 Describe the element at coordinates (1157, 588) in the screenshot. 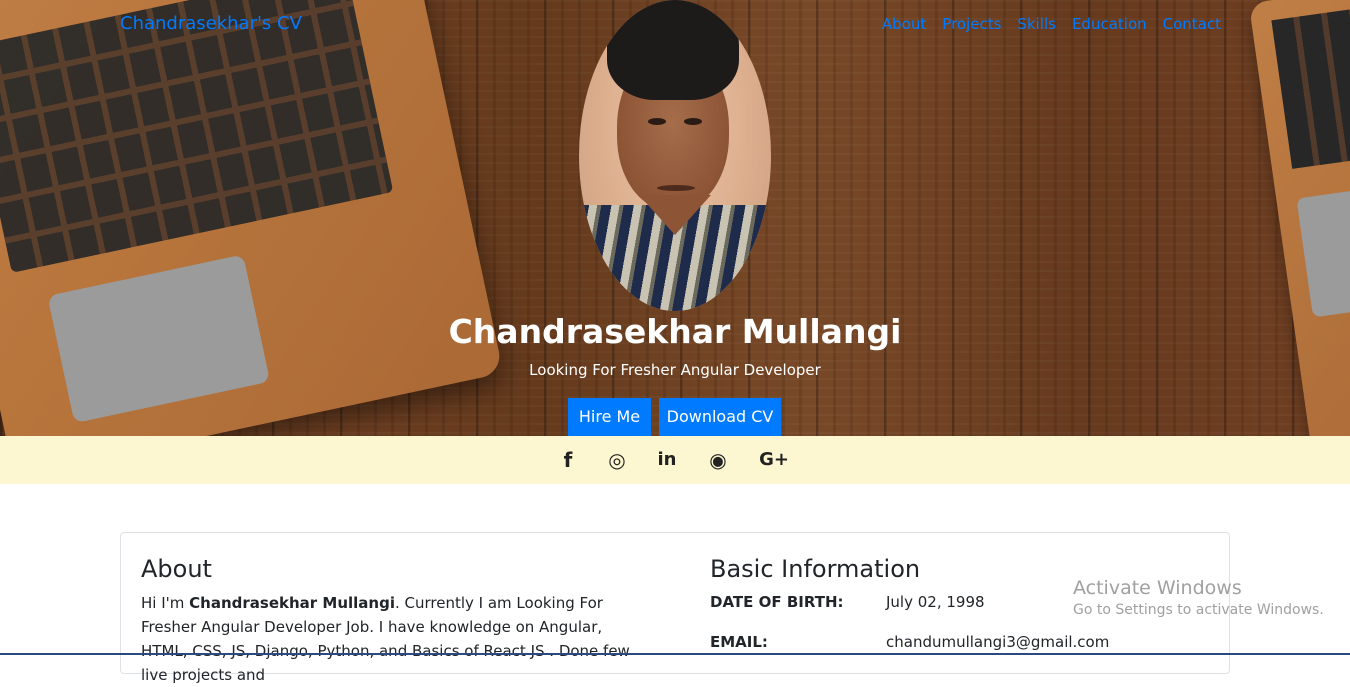

I see `activate-windows-title: Activate Windows` at that location.